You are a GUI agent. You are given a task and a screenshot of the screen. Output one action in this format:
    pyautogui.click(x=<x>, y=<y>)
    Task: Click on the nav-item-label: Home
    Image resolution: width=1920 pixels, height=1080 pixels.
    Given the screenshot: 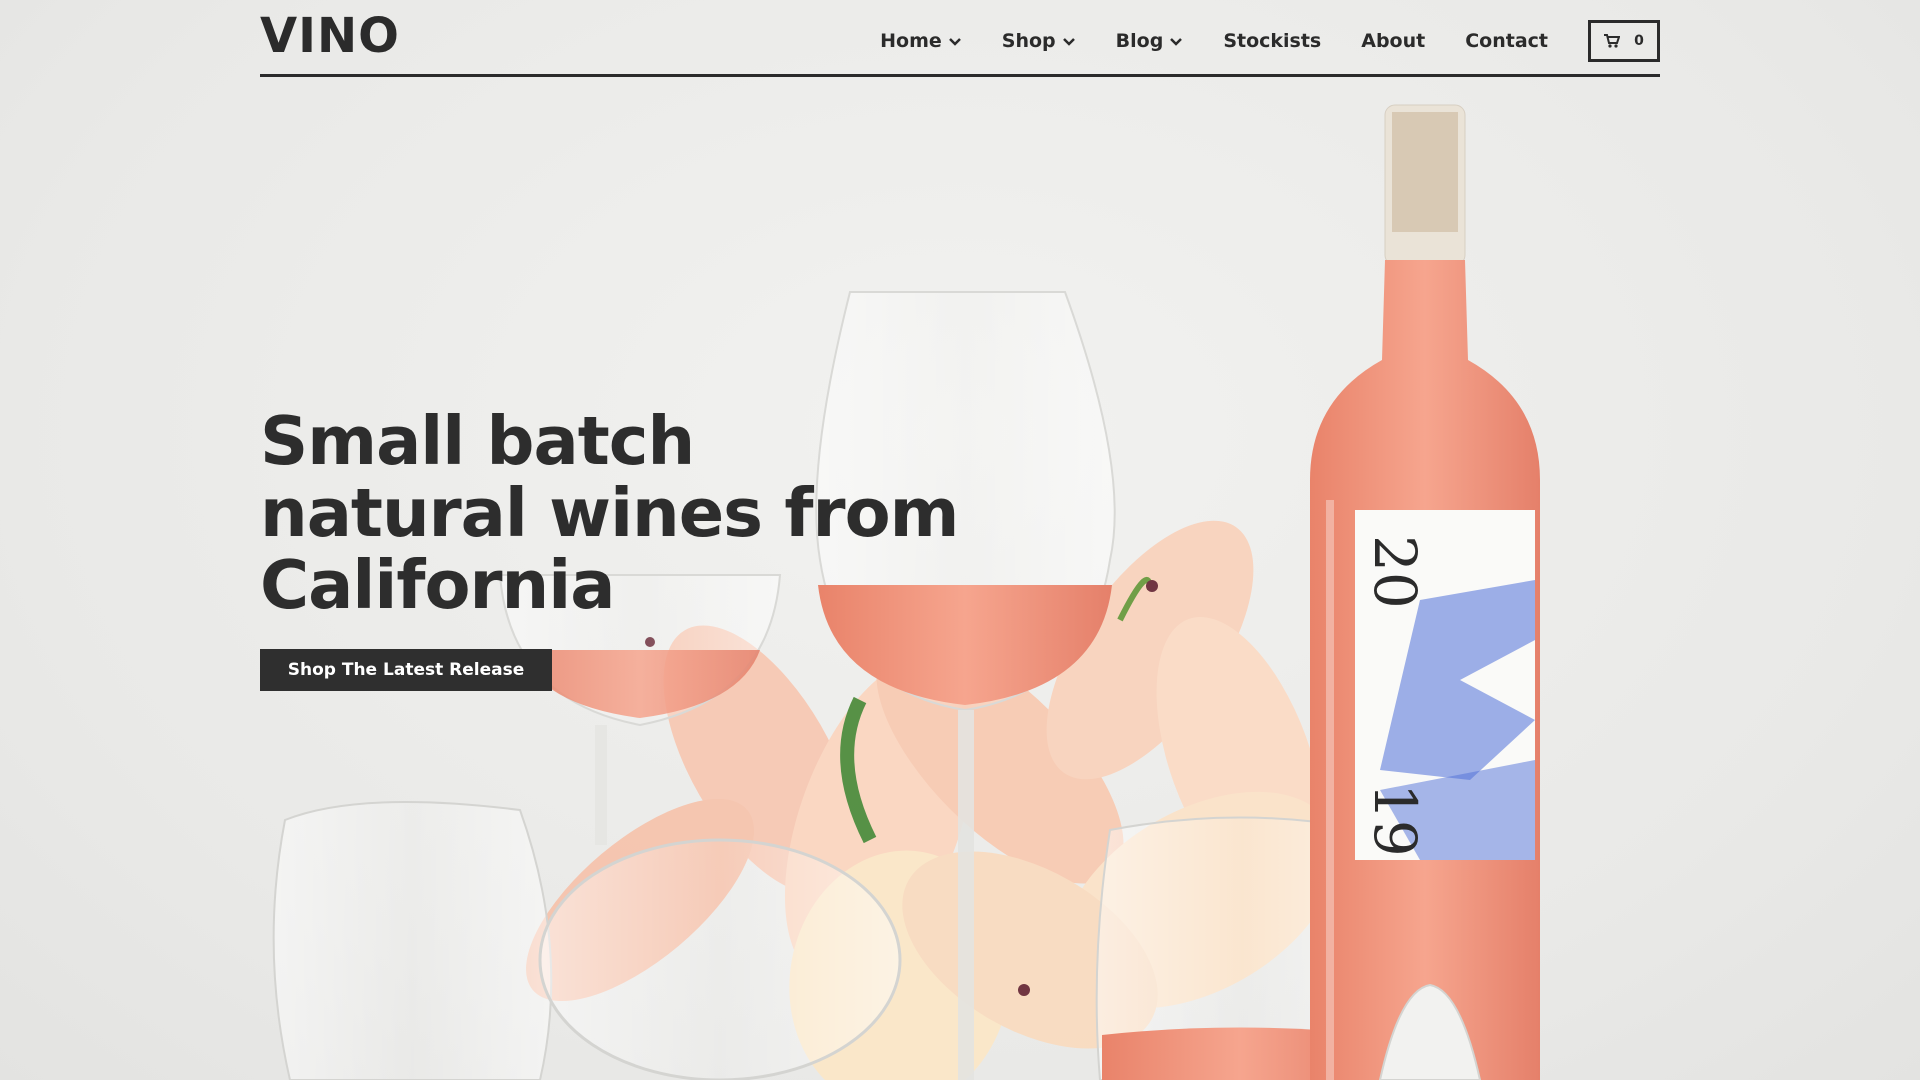 What is the action you would take?
    pyautogui.click(x=911, y=41)
    